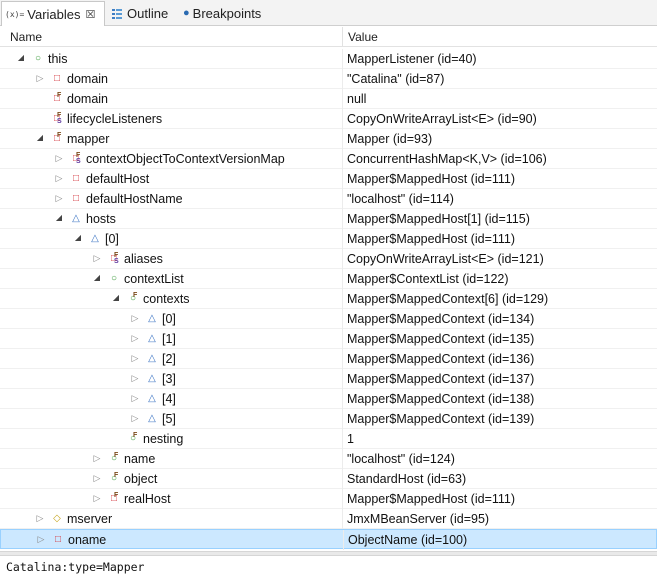  What do you see at coordinates (328, 568) in the screenshot?
I see `detail-pane: Catalina:type=Mapper` at bounding box center [328, 568].